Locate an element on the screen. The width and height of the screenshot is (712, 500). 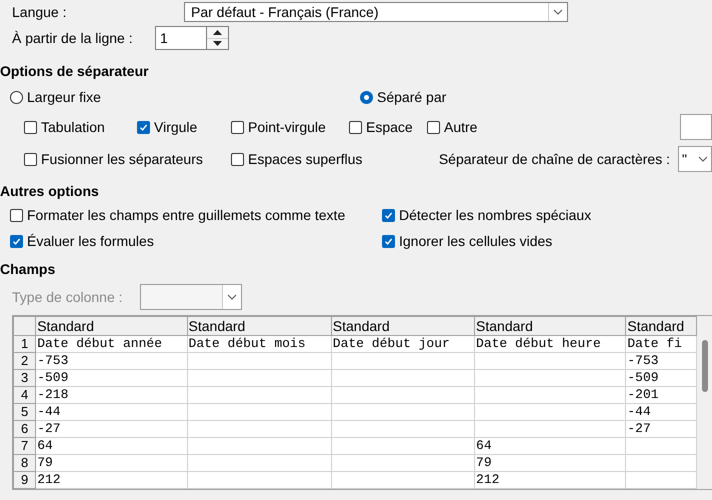
up-triangle-icon is located at coordinates (217, 32).